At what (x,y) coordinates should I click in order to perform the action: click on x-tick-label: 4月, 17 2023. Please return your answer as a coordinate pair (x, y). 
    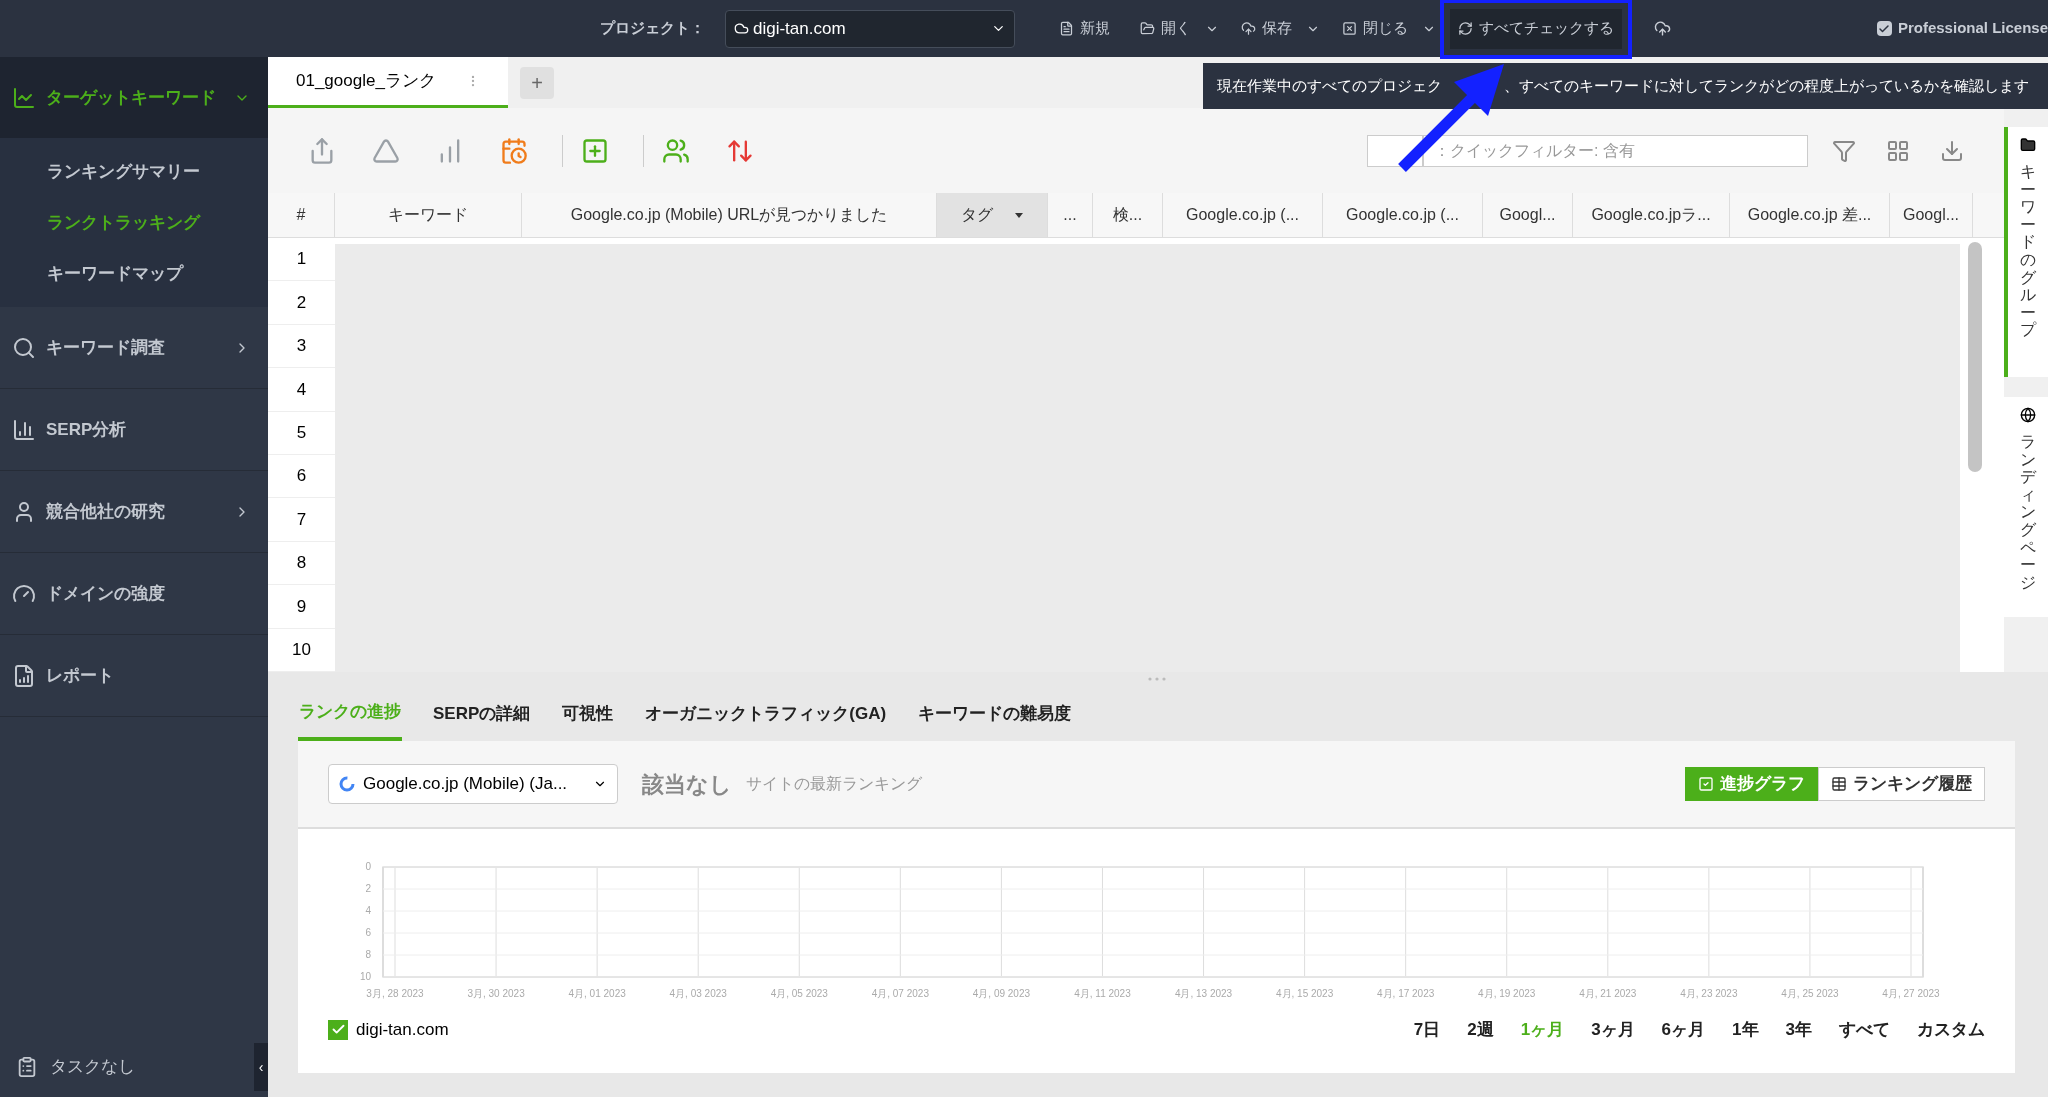
    Looking at the image, I should click on (1406, 993).